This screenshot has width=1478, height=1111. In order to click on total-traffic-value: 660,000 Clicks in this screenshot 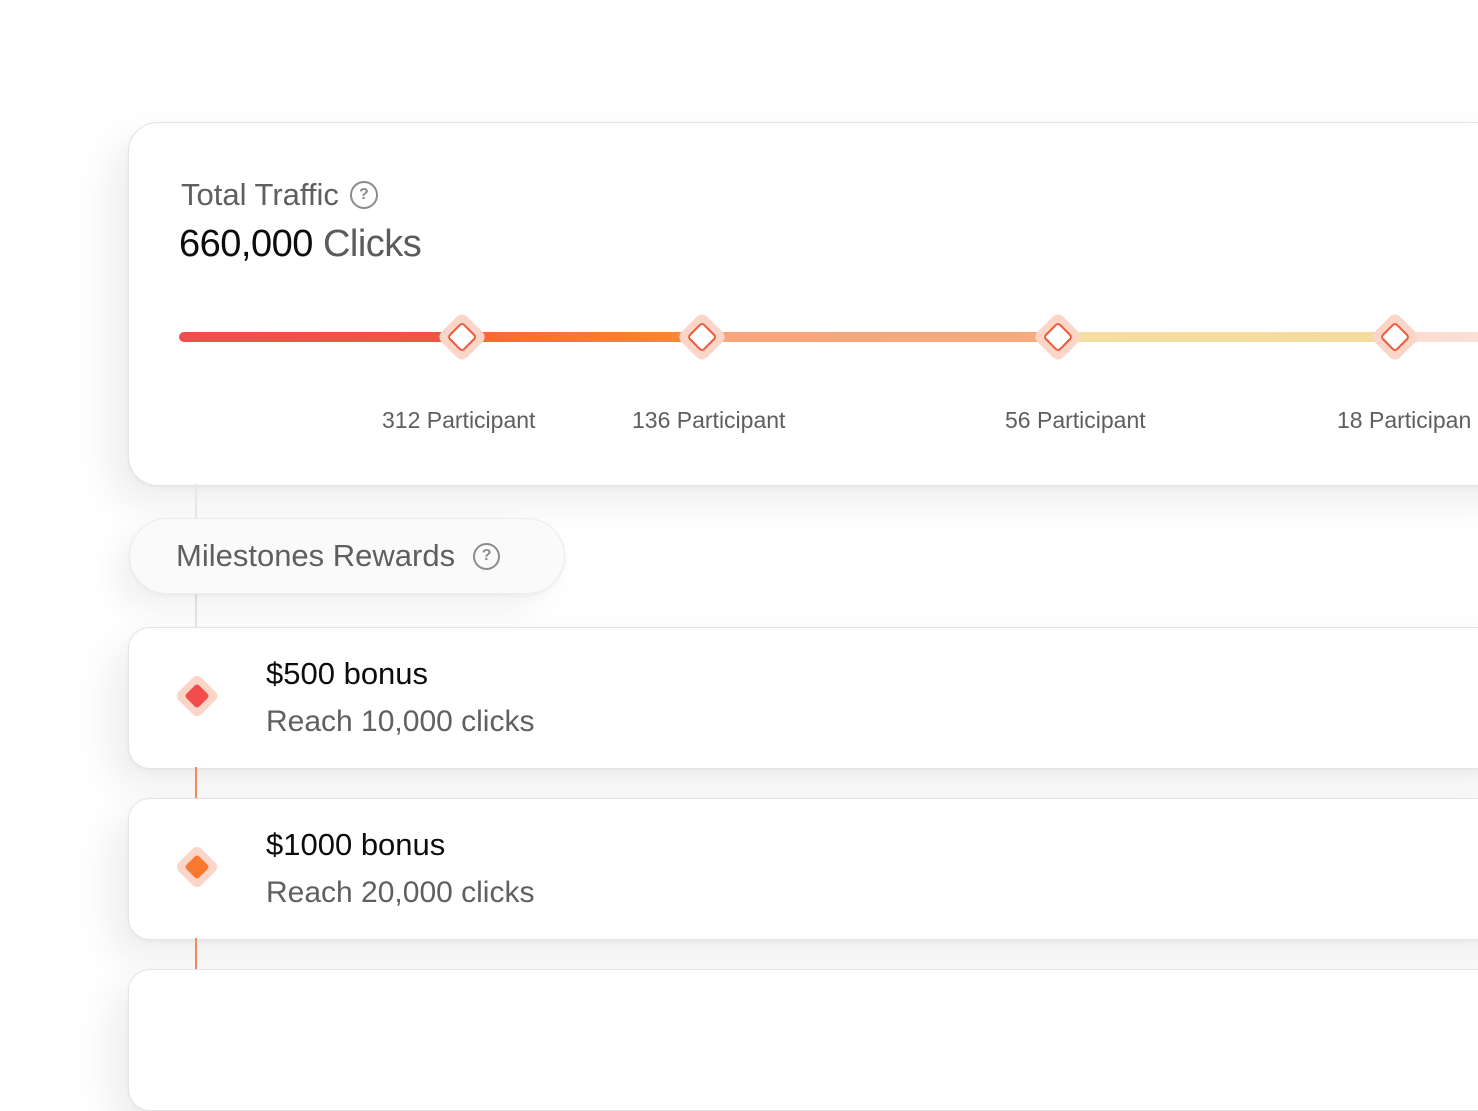, I will do `click(300, 244)`.